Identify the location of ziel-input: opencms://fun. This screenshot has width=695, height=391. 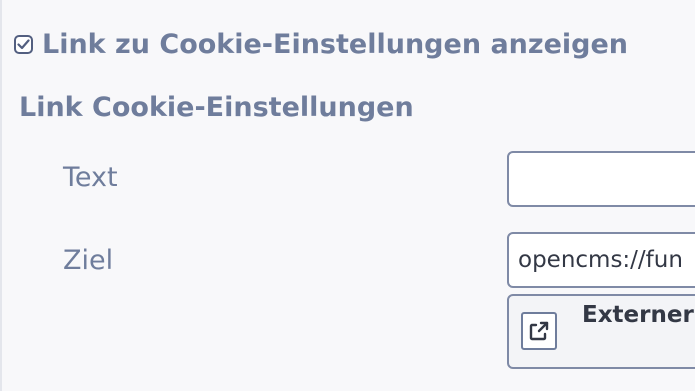
(601, 260).